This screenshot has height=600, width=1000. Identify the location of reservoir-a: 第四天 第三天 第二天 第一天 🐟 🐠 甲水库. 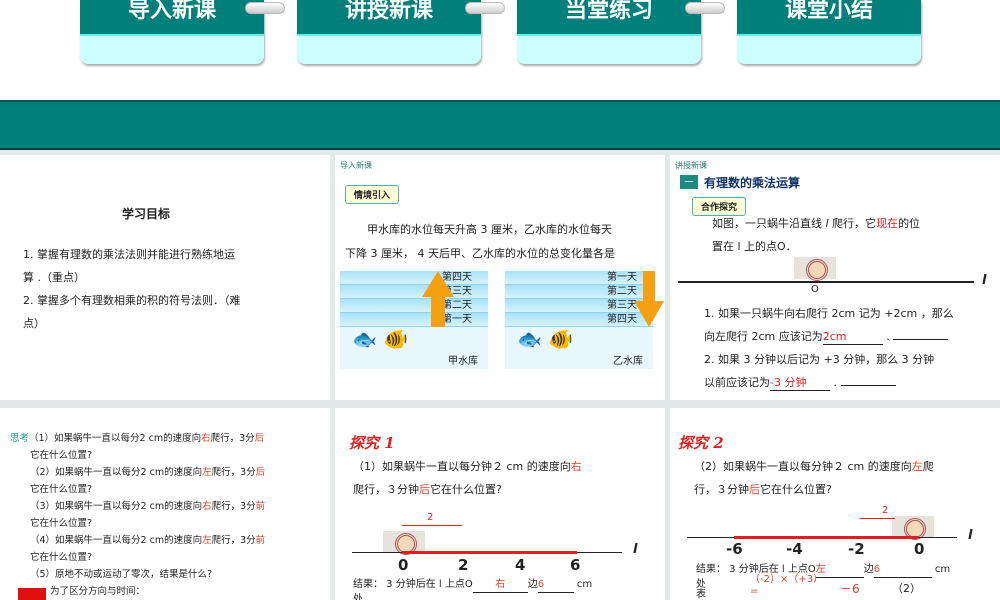
(414, 320).